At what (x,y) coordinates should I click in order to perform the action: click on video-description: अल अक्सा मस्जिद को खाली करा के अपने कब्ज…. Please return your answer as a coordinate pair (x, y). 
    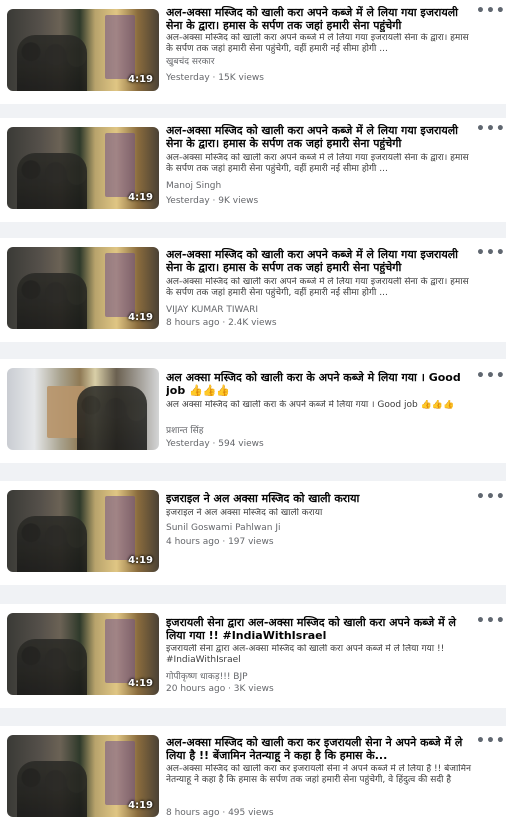
    Looking at the image, I should click on (310, 405).